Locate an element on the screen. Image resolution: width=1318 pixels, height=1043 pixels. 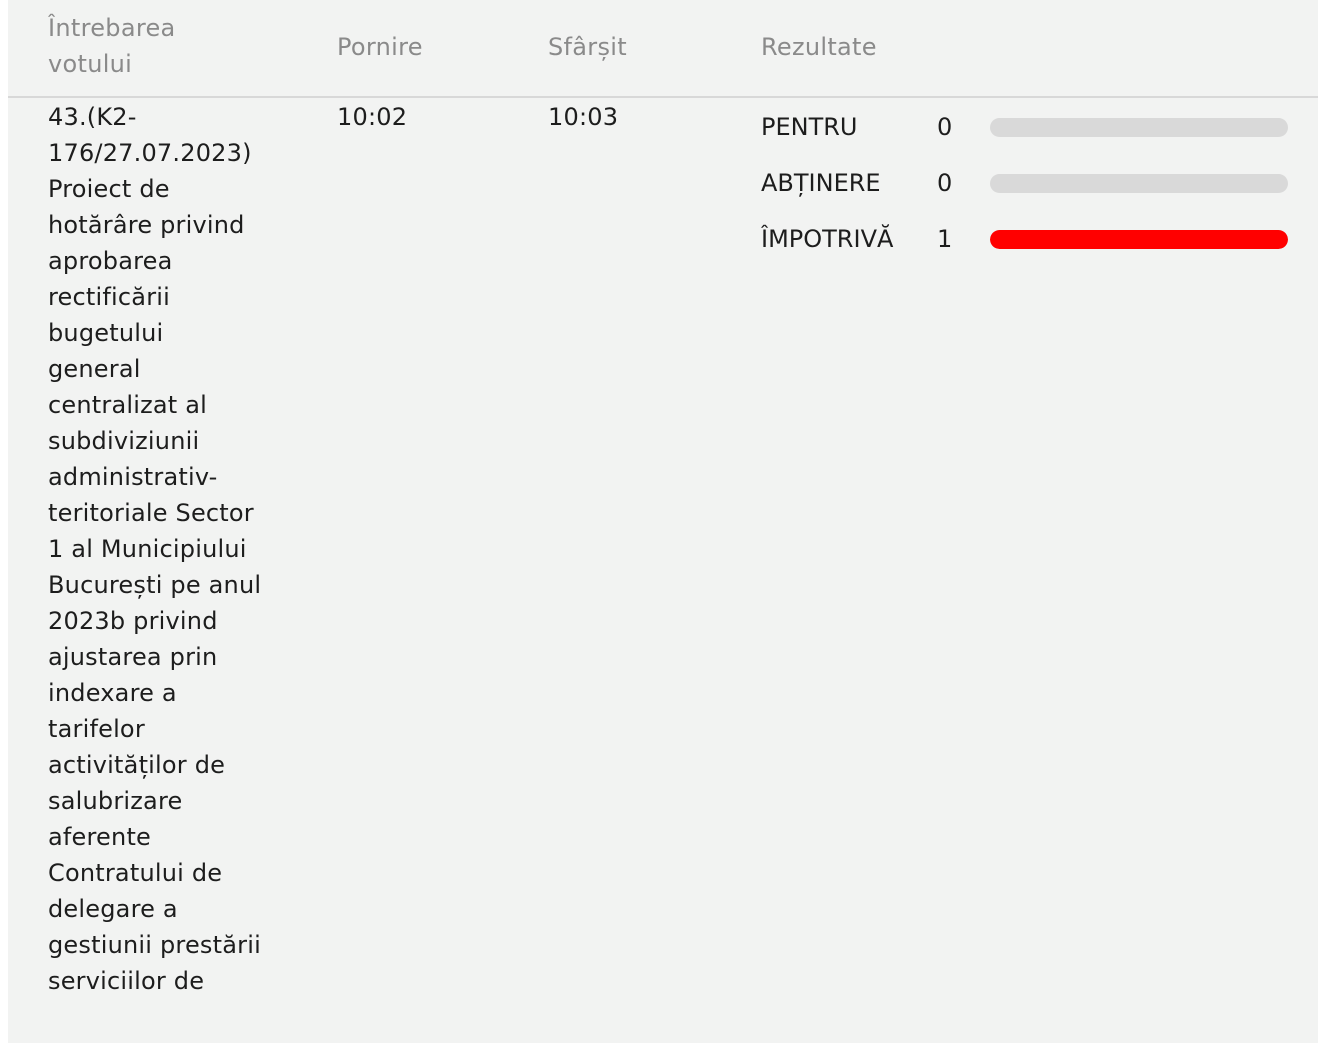
vote-end-time: 10:03 is located at coordinates (583, 117).